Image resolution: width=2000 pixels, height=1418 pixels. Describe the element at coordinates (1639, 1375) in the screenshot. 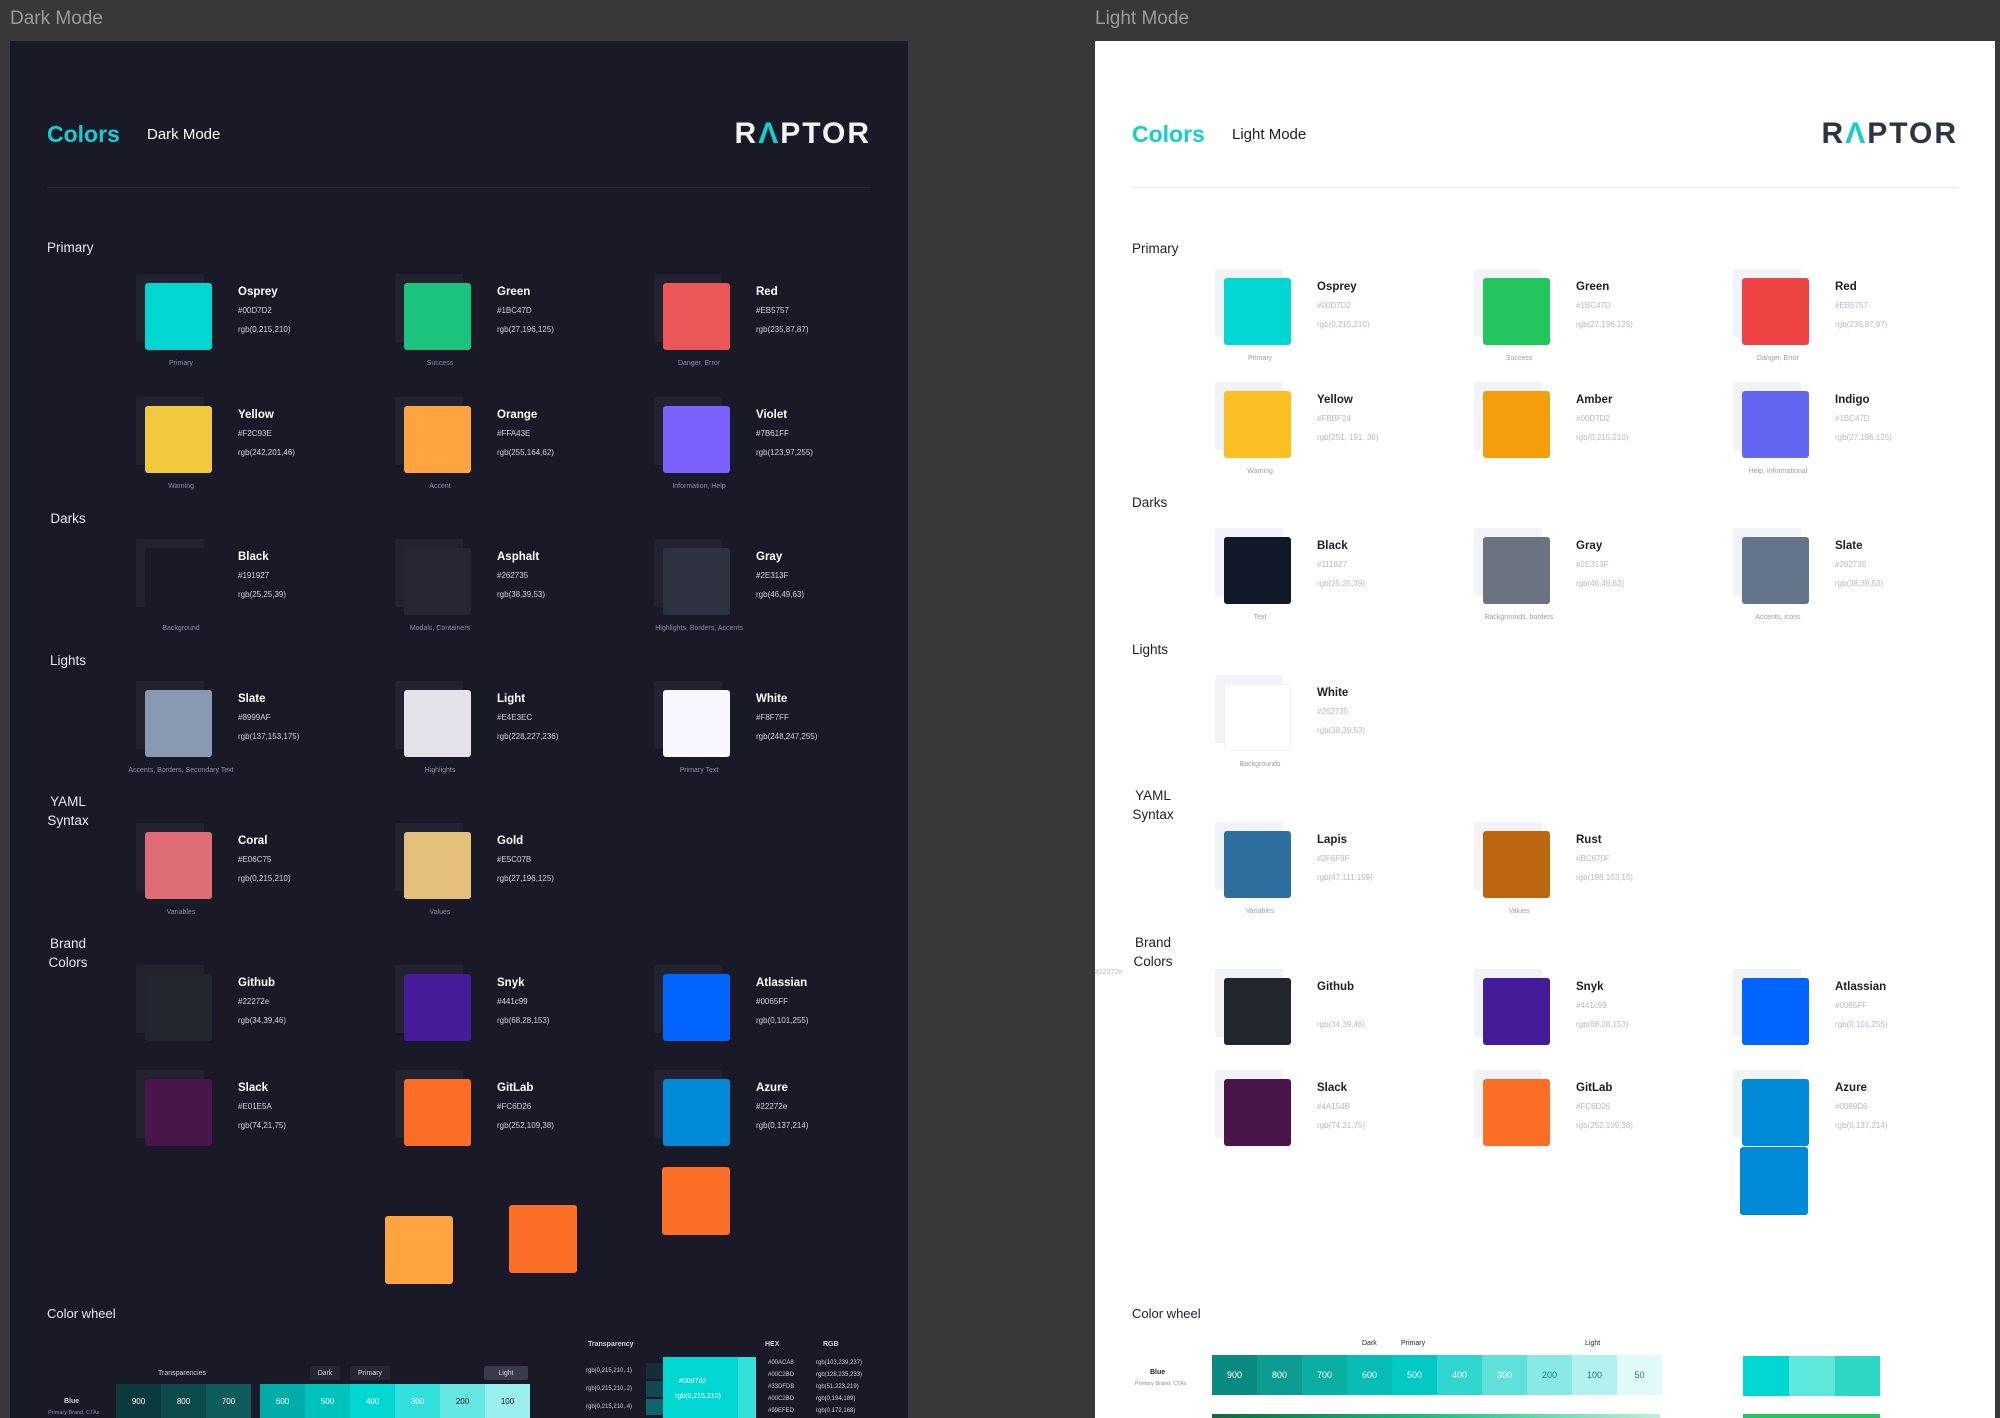

I see `shade-cell: 50` at that location.